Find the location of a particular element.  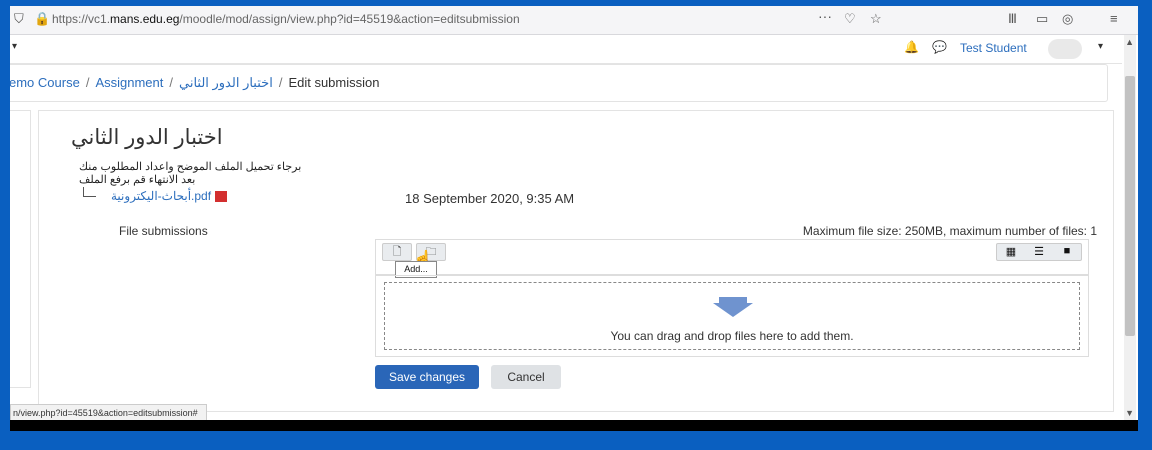

attachment-file-name: أبحاث-اليكترونية.pdf is located at coordinates (161, 196).